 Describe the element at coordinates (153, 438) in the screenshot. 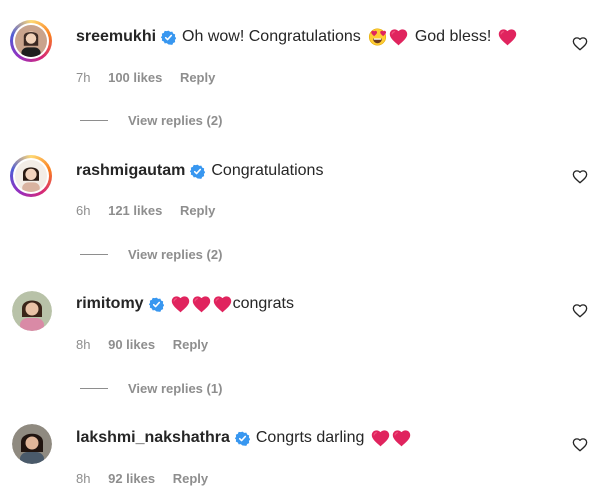

I see `username: lakshmi_nakshathra` at that location.